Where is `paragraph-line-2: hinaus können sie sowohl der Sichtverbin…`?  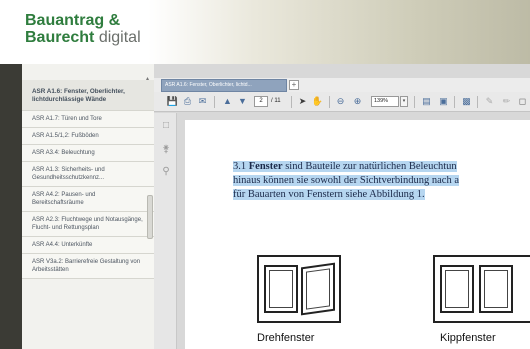
paragraph-line-2: hinaus können sie sowohl der Sichtverbin… is located at coordinates (381, 181).